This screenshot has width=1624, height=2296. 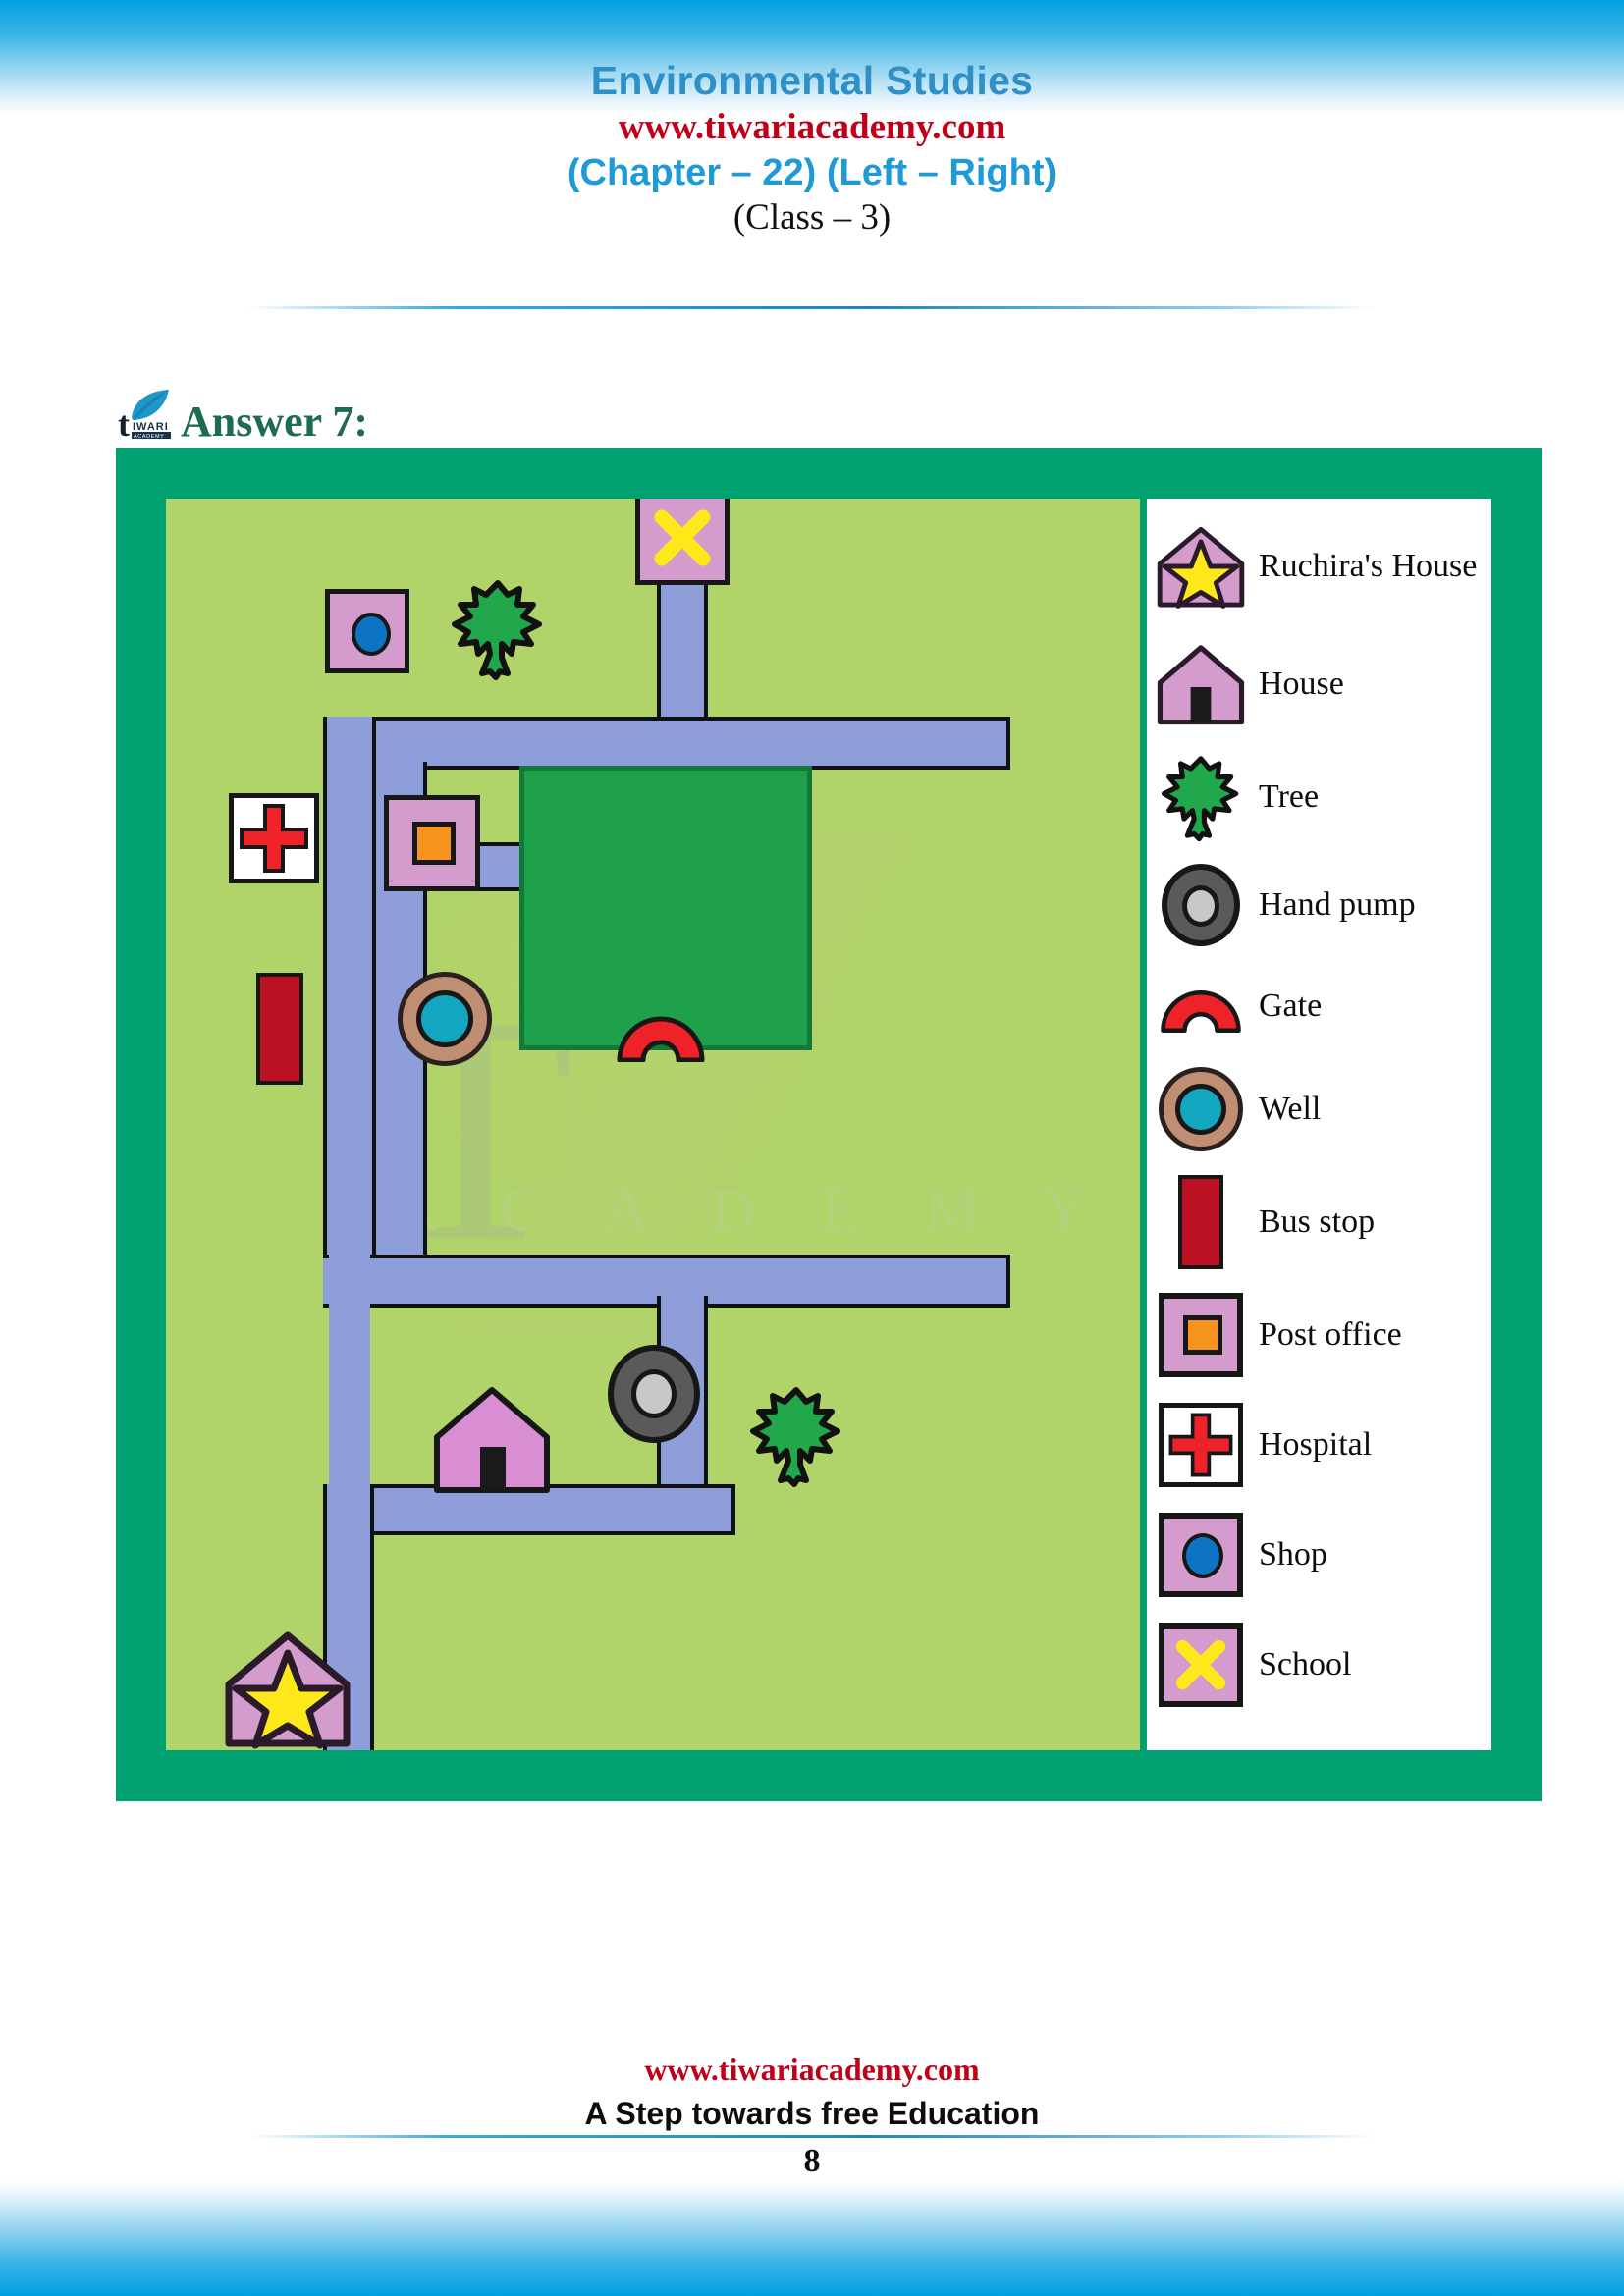 I want to click on legend-item-well: Well, so click(x=1319, y=1109).